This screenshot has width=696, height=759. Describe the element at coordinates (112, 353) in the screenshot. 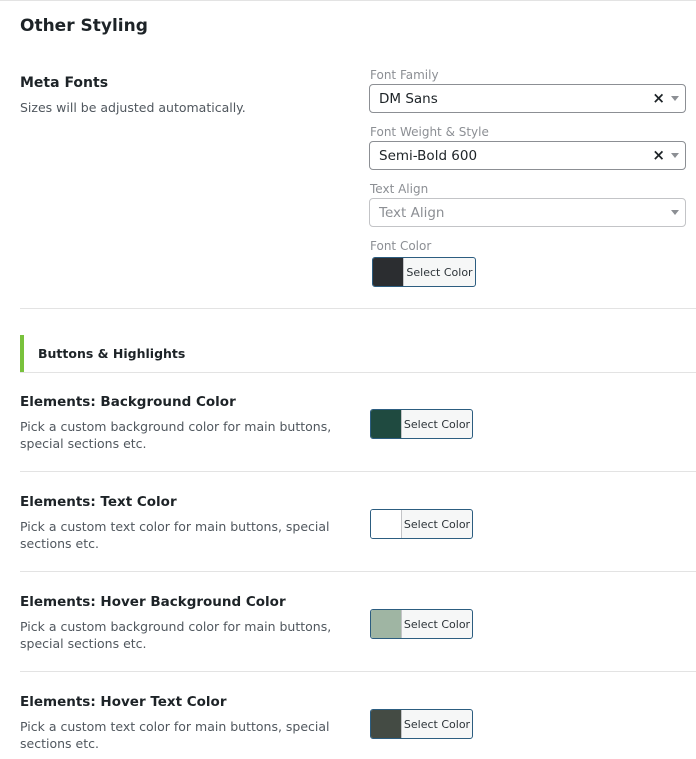

I see `group-title: Buttons & Highlights` at that location.